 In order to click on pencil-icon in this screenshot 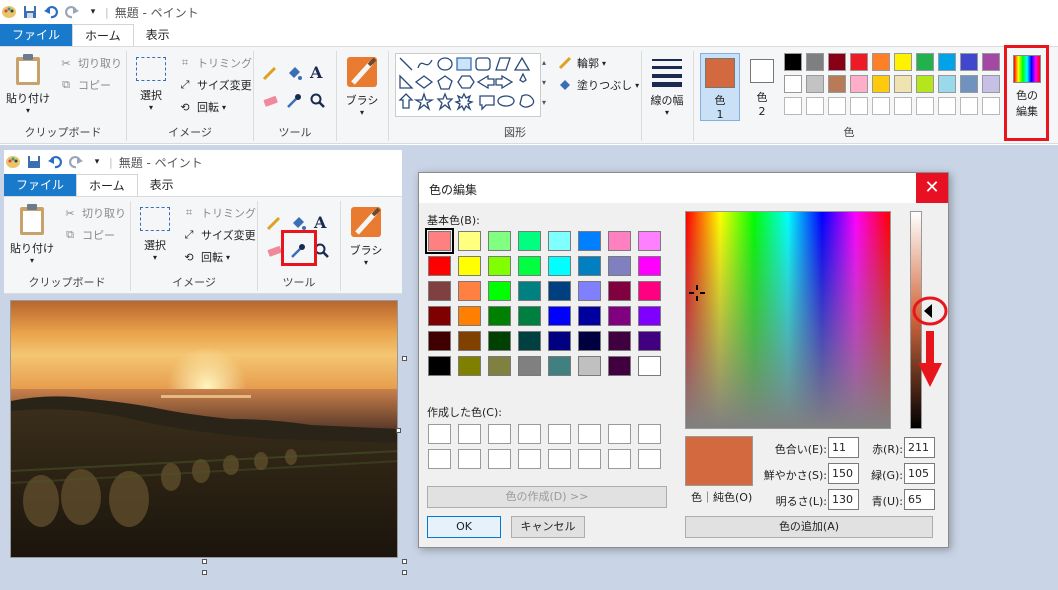, I will do `click(270, 74)`.